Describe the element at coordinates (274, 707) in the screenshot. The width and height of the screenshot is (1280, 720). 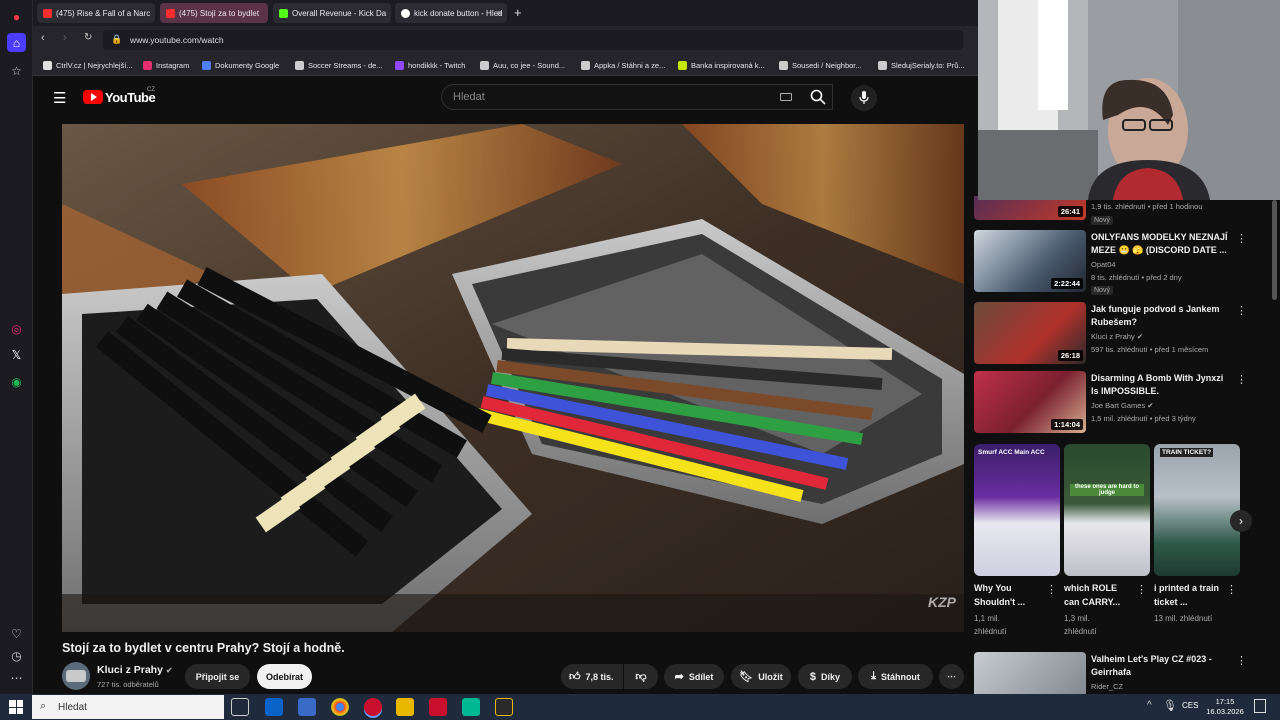
I see `outlook-icon` at that location.